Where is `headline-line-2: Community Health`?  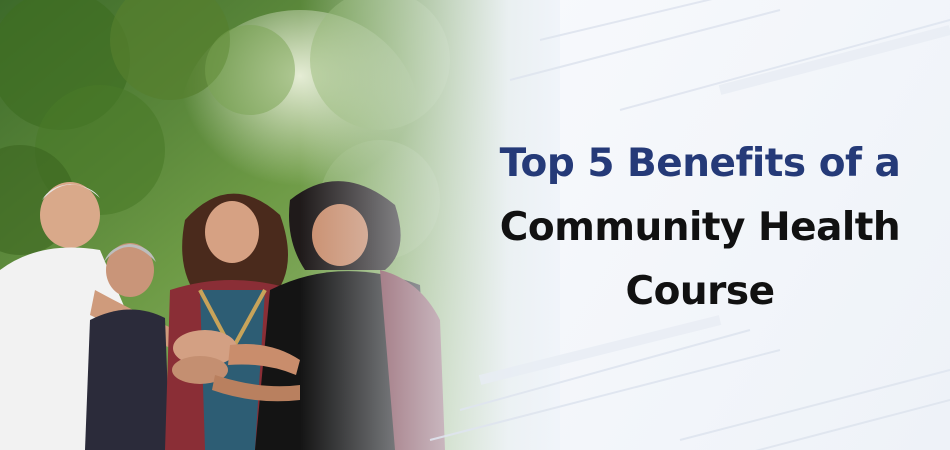
headline-line-2: Community Health is located at coordinates (700, 227).